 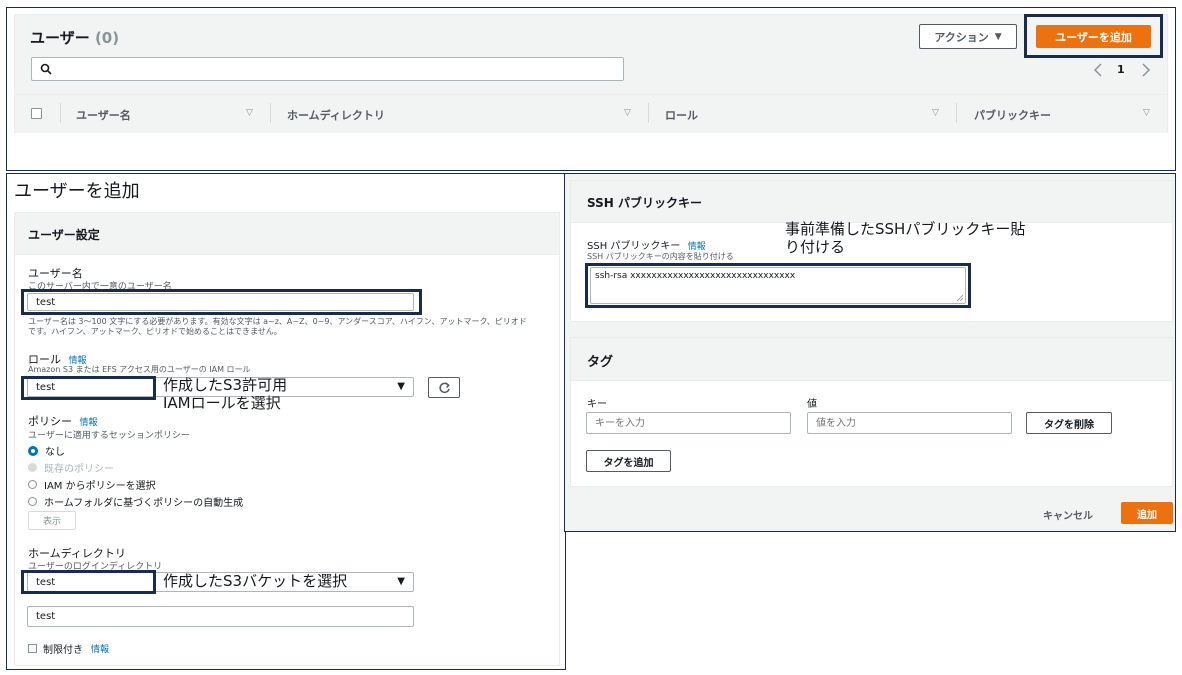 What do you see at coordinates (144, 503) in the screenshot?
I see `policy-option-label: ホームフォルダに基づくポリシーの自動生成` at bounding box center [144, 503].